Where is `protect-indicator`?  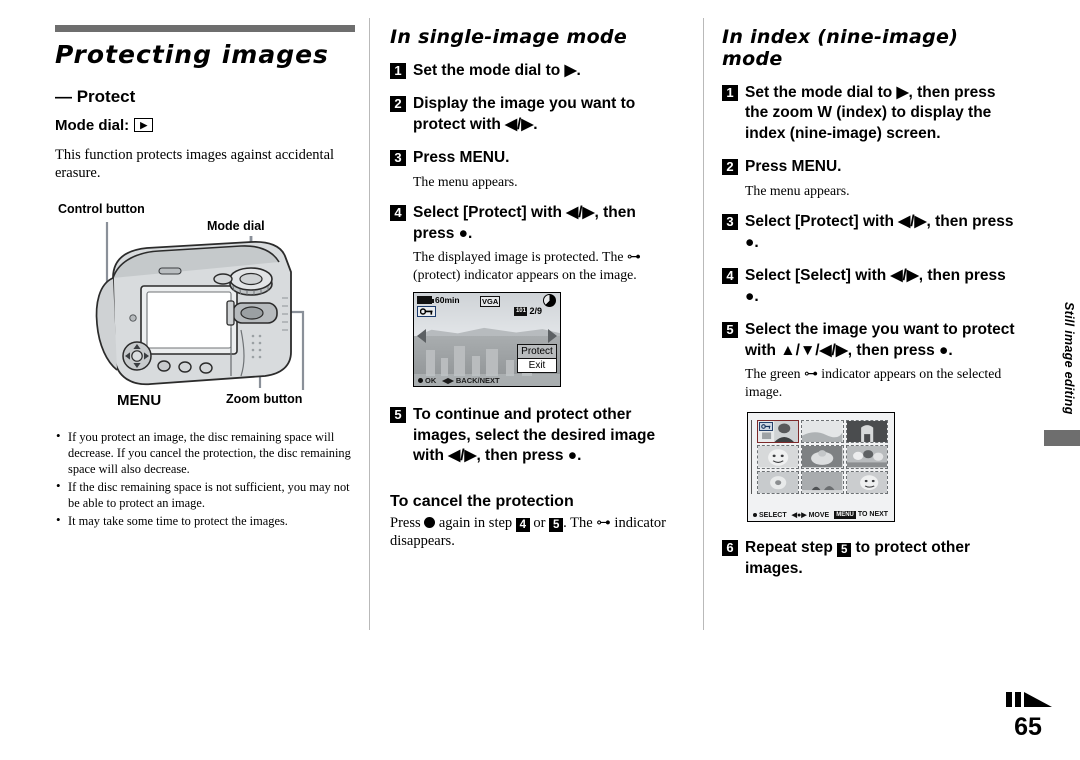
protect-indicator is located at coordinates (426, 312).